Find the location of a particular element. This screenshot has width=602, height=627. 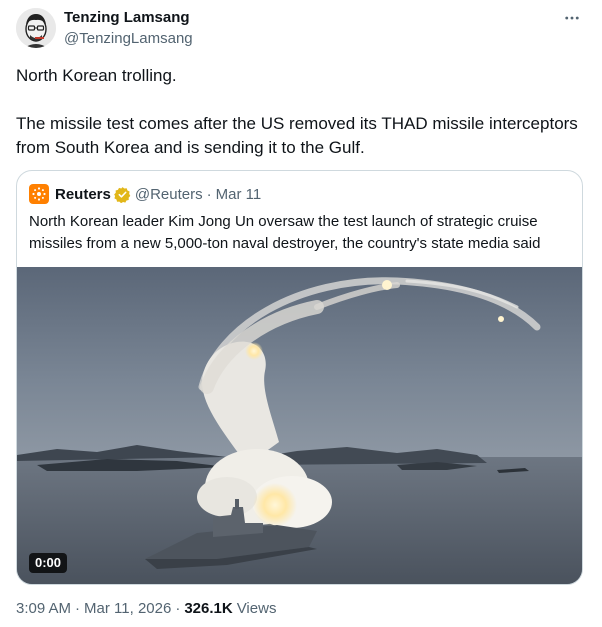

author-handle: @TenzingLamsang is located at coordinates (128, 38).